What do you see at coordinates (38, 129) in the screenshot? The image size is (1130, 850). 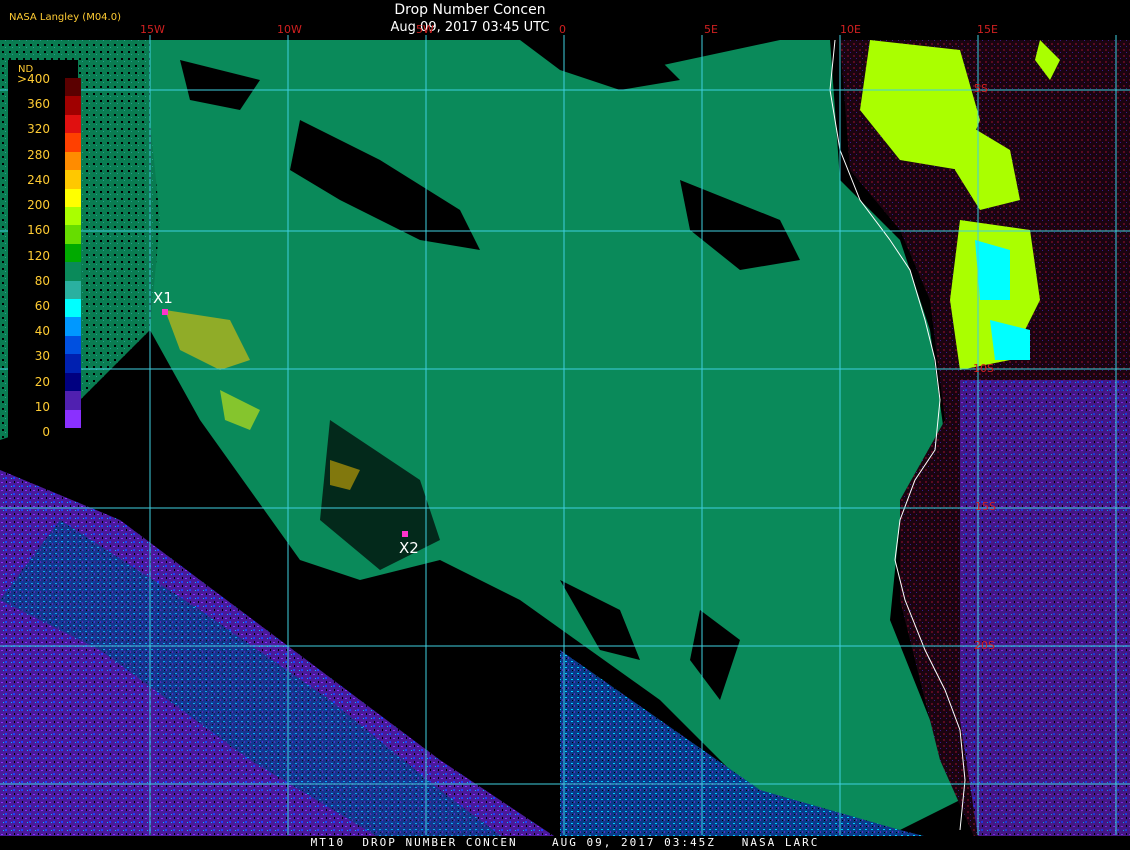 I see `legend-label: 320` at bounding box center [38, 129].